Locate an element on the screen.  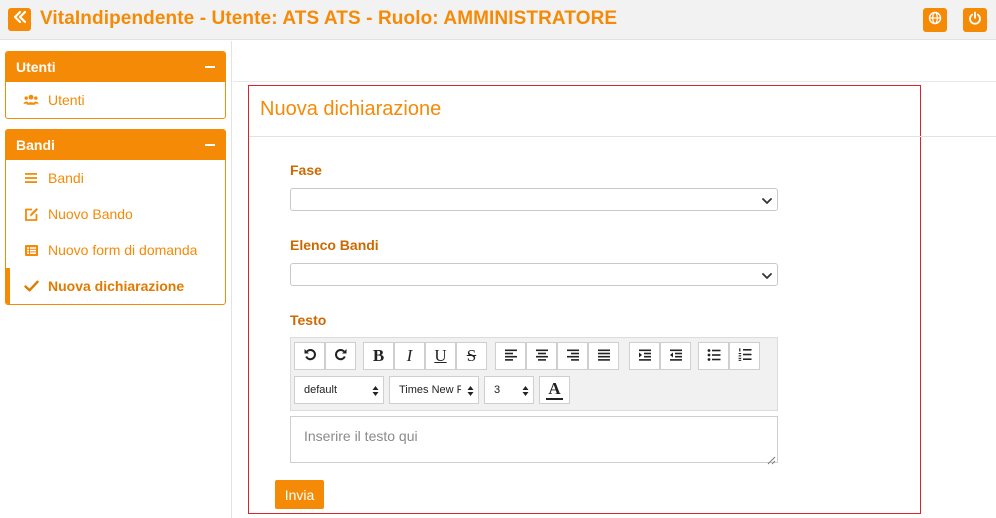
panel-title: Bandi is located at coordinates (35, 145).